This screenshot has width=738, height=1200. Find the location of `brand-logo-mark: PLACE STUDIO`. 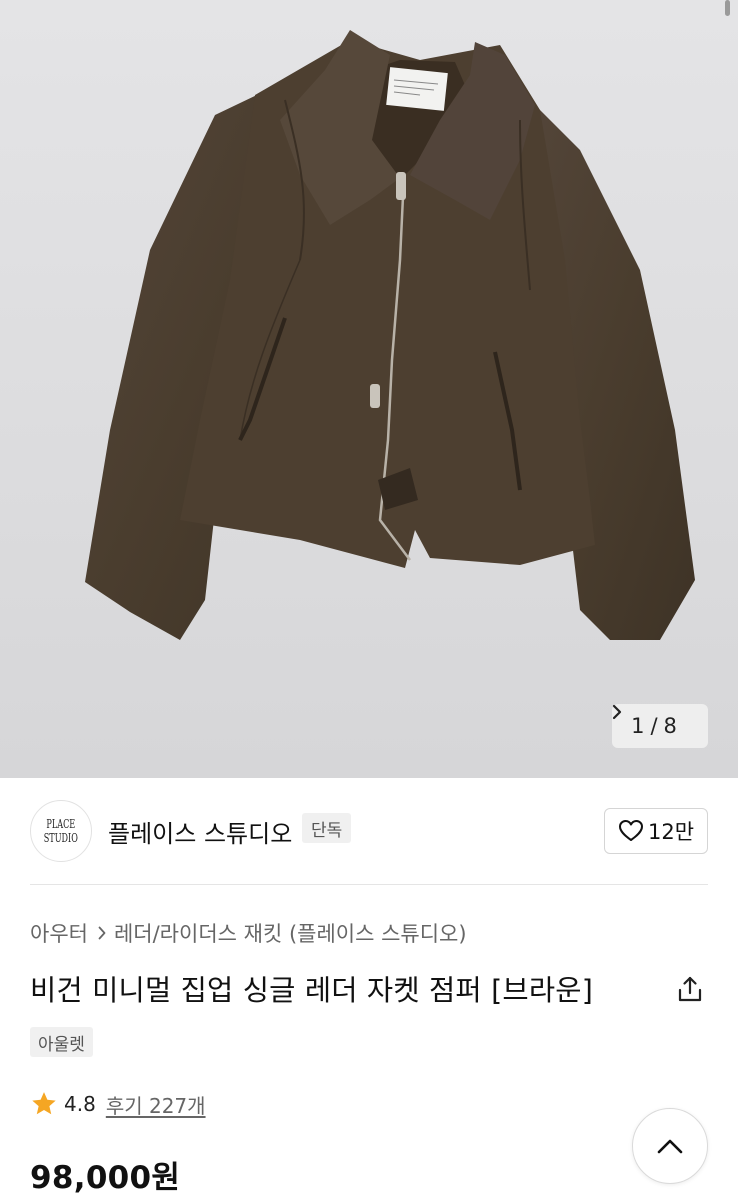

brand-logo-mark: PLACE STUDIO is located at coordinates (61, 832).